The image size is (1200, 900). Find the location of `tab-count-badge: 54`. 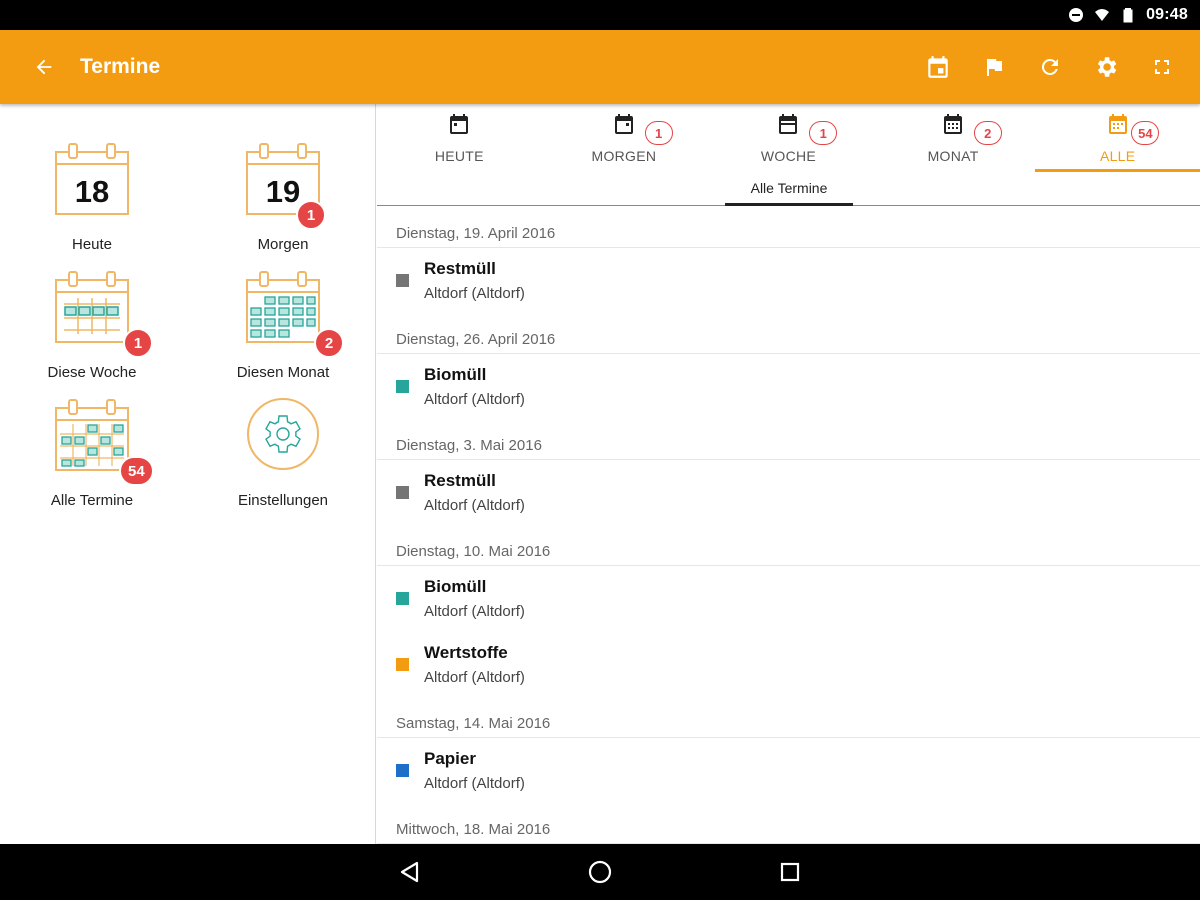

tab-count-badge: 54 is located at coordinates (1145, 133).